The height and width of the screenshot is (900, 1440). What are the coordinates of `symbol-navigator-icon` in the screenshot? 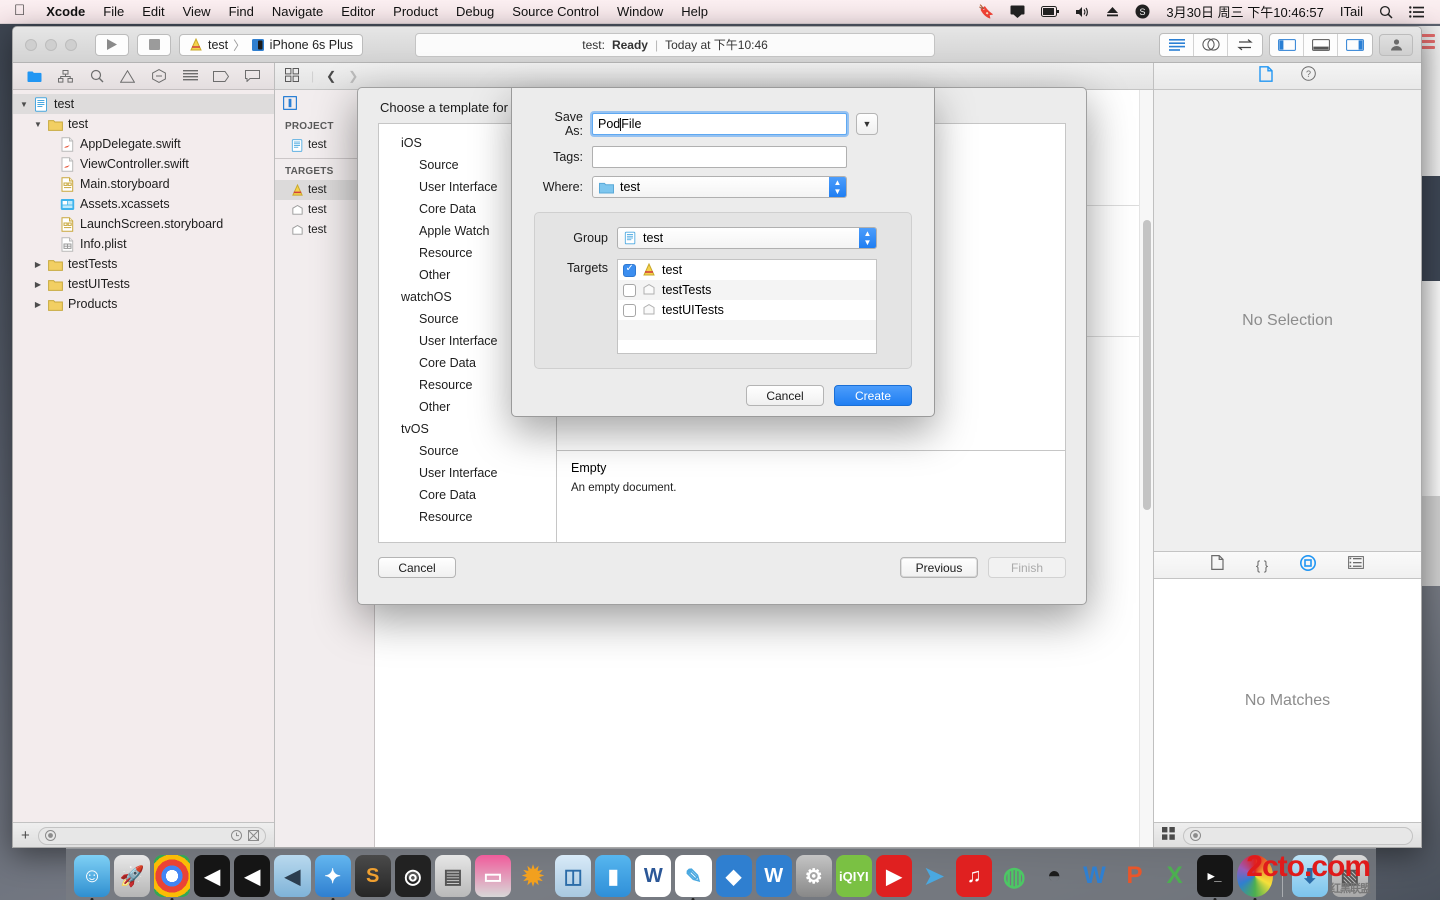 It's located at (66, 76).